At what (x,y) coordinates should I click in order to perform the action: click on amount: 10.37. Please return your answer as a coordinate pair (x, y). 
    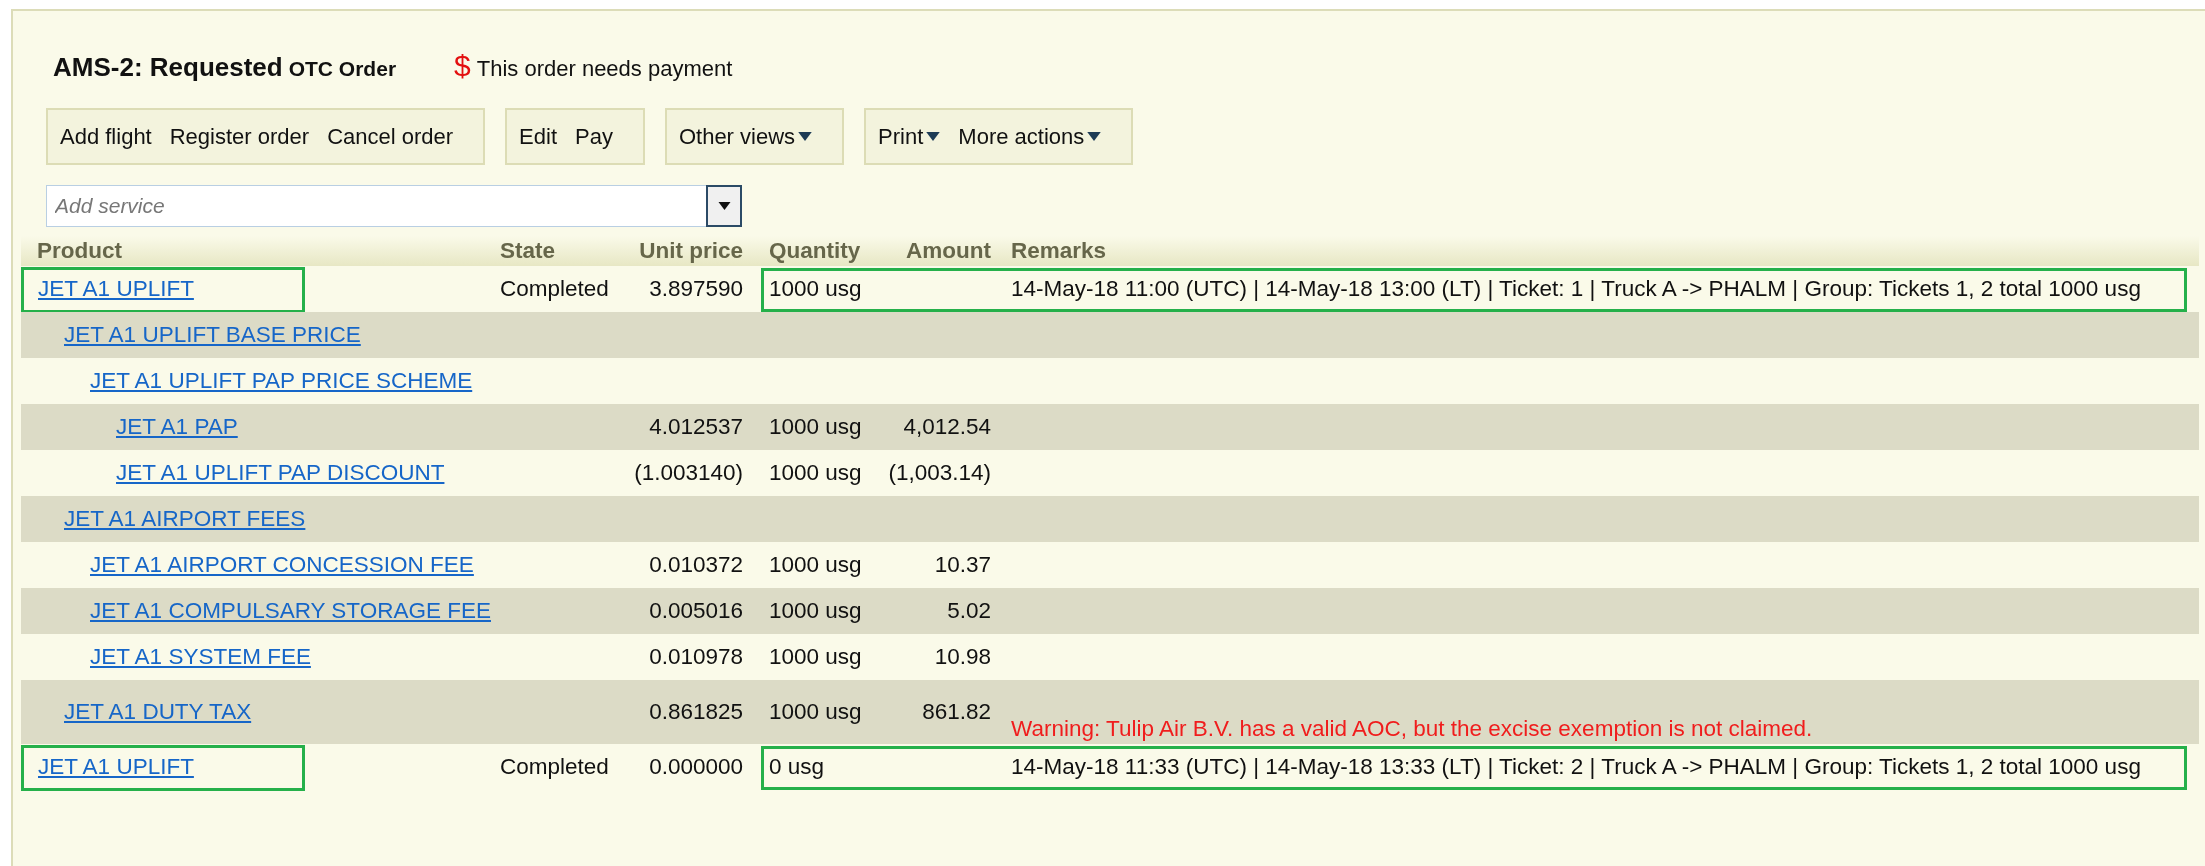
    Looking at the image, I should click on (962, 564).